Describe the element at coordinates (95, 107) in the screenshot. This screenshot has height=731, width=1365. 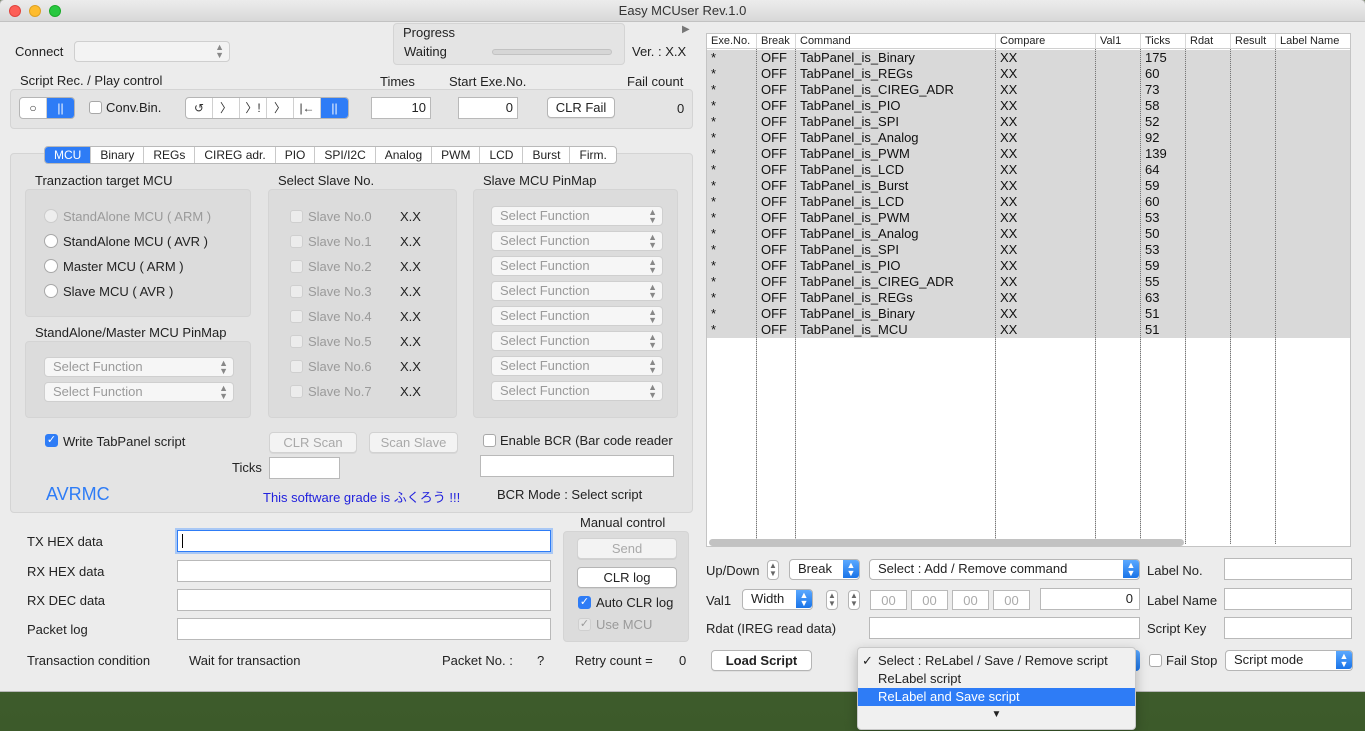
I see `conv-bin-checkbox` at that location.